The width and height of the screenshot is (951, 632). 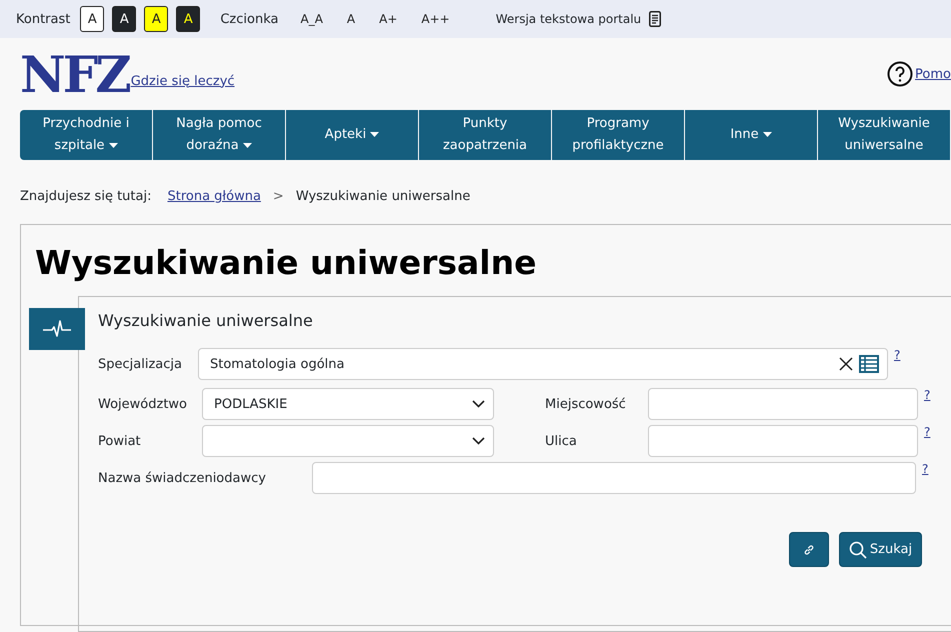 What do you see at coordinates (74, 74) in the screenshot?
I see `logo: NFZ` at bounding box center [74, 74].